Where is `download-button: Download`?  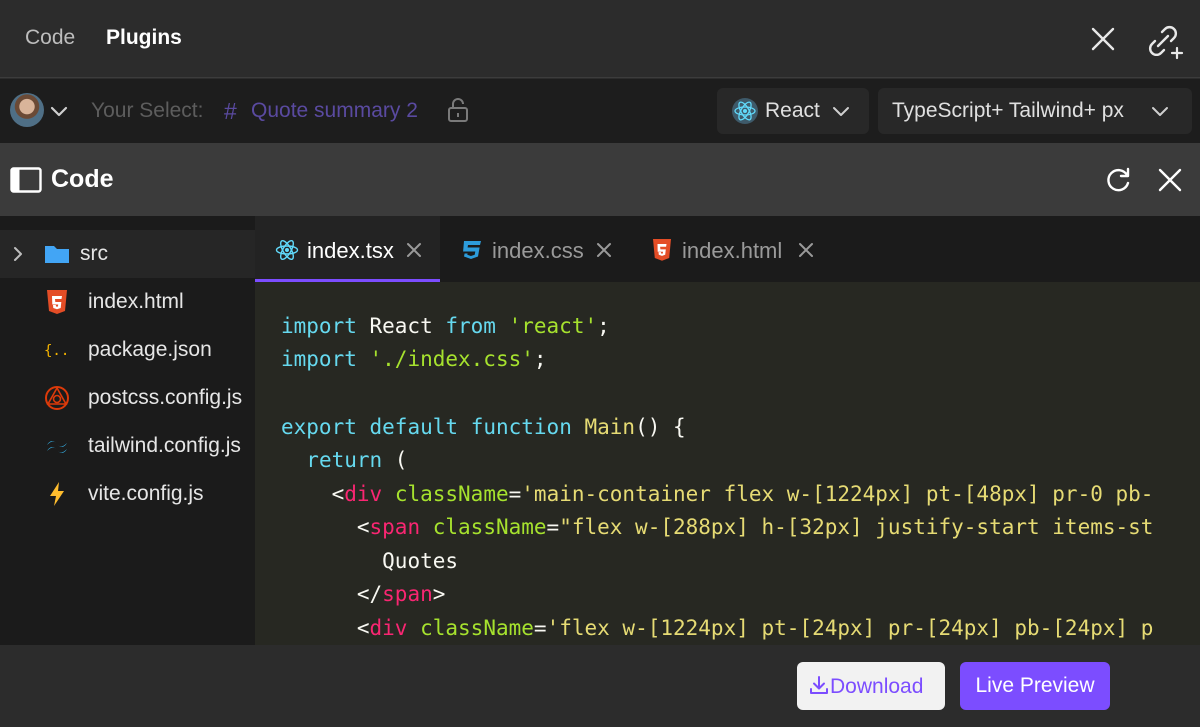 download-button: Download is located at coordinates (871, 686).